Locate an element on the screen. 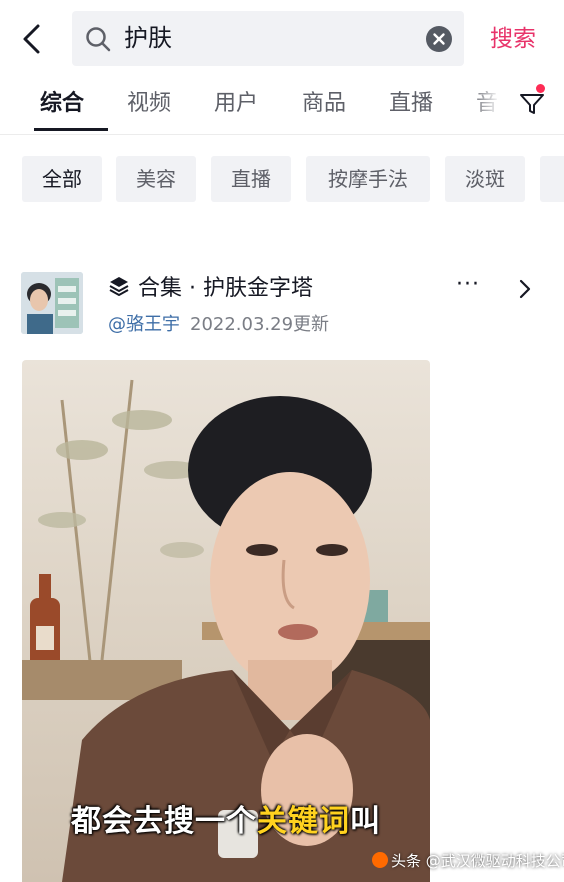 This screenshot has width=564, height=882. search-query: 护肤 is located at coordinates (148, 38).